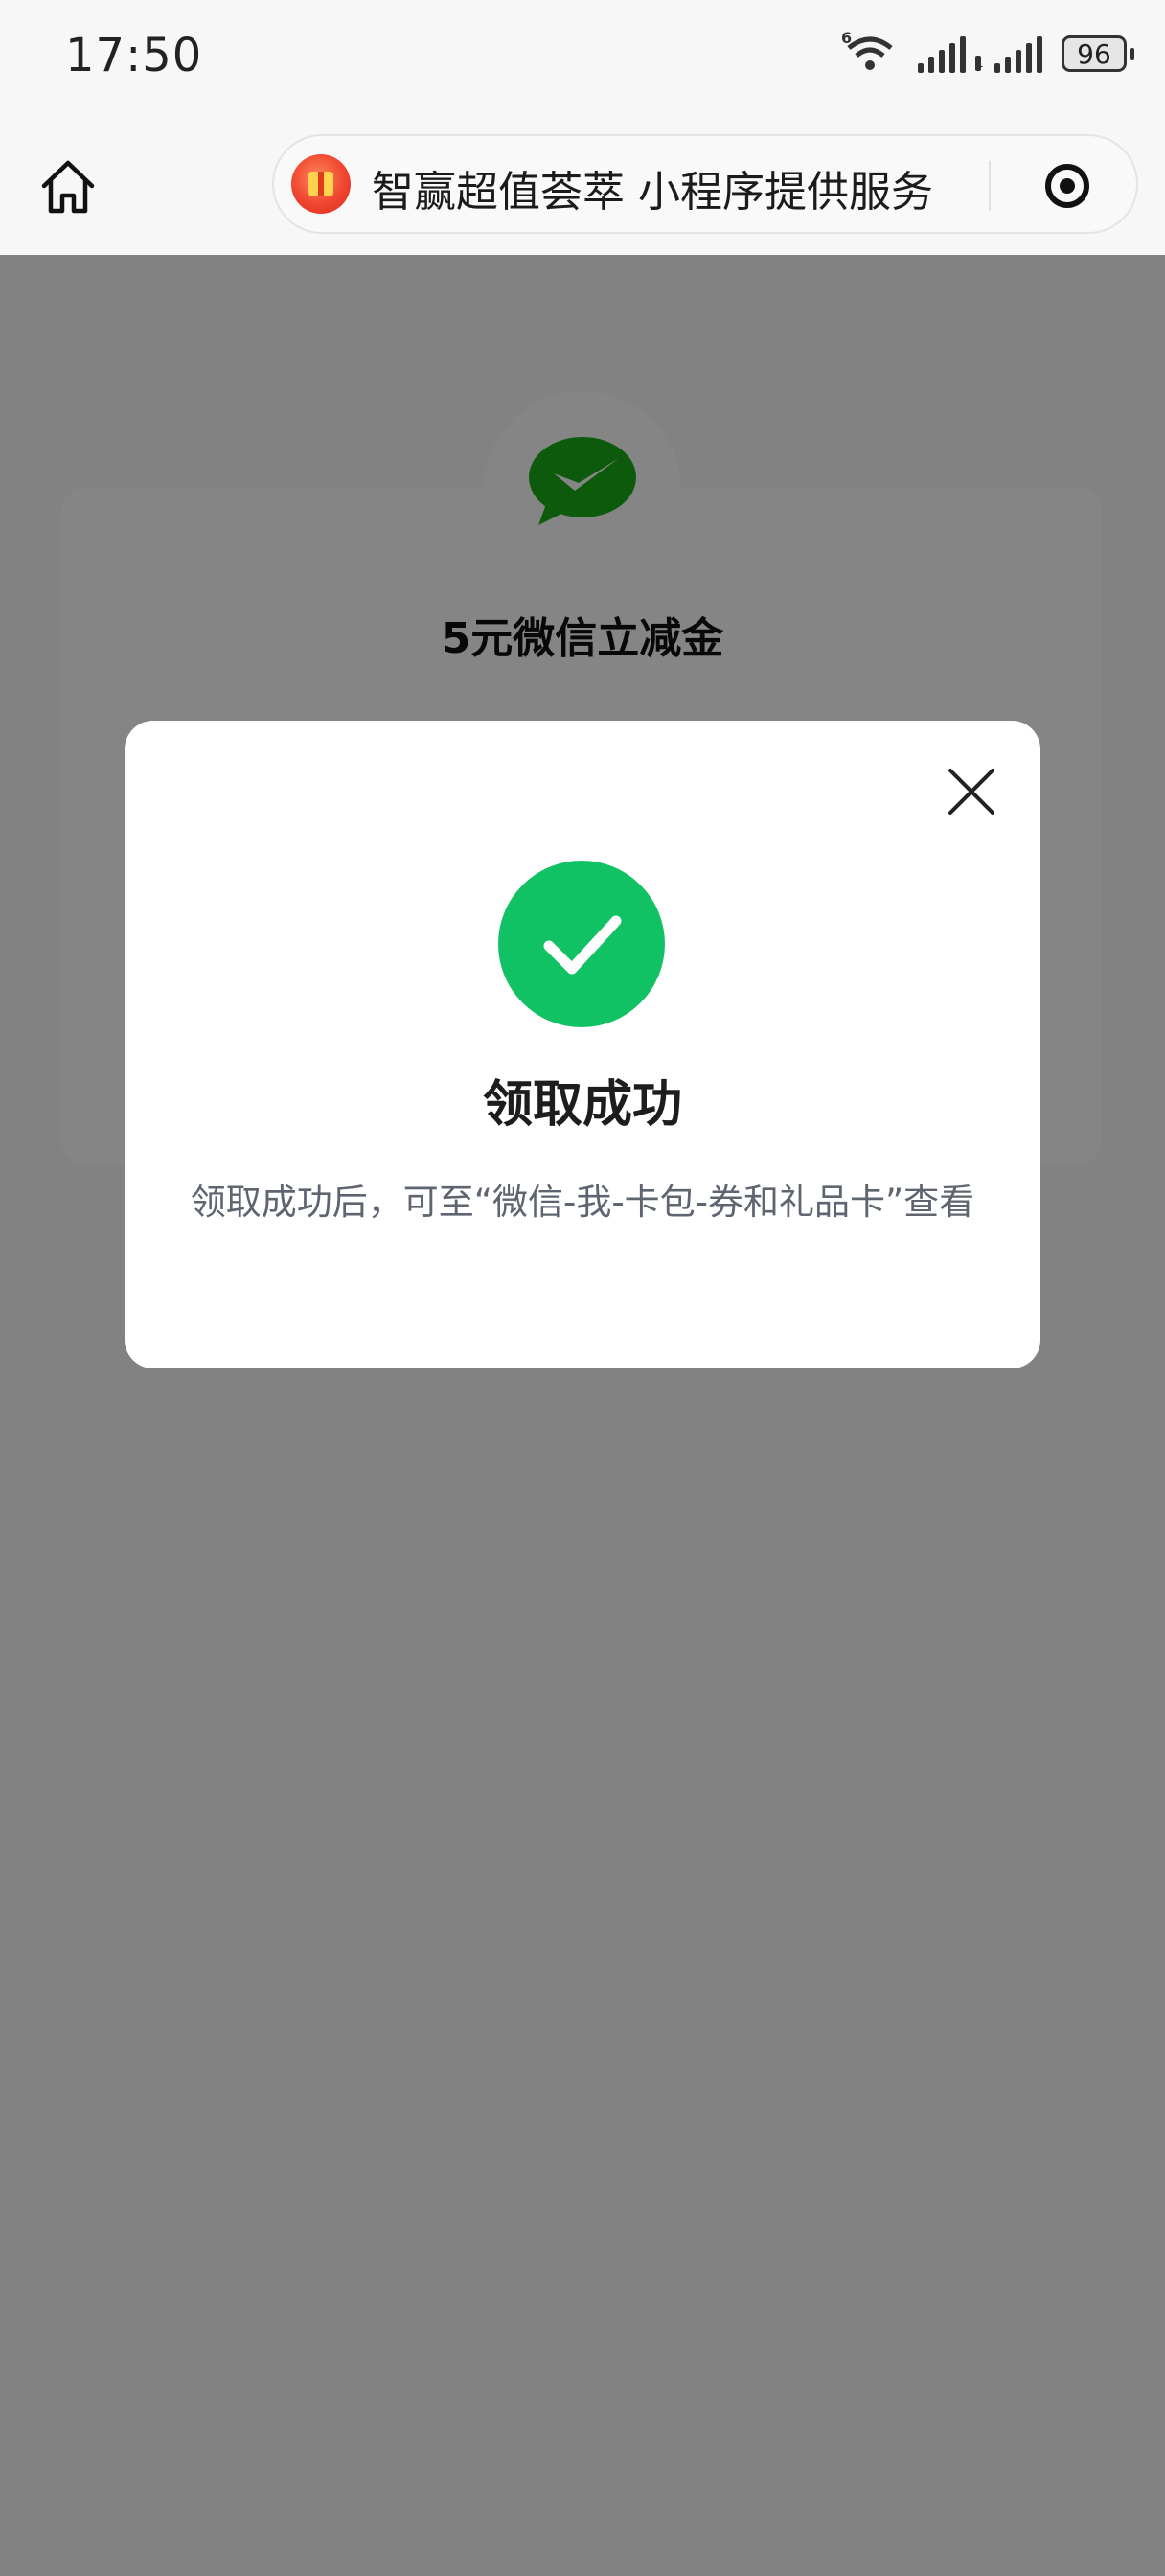 Image resolution: width=1165 pixels, height=2576 pixels. What do you see at coordinates (1009, 53) in the screenshot?
I see `signal-bars-secondary-icon: 1` at bounding box center [1009, 53].